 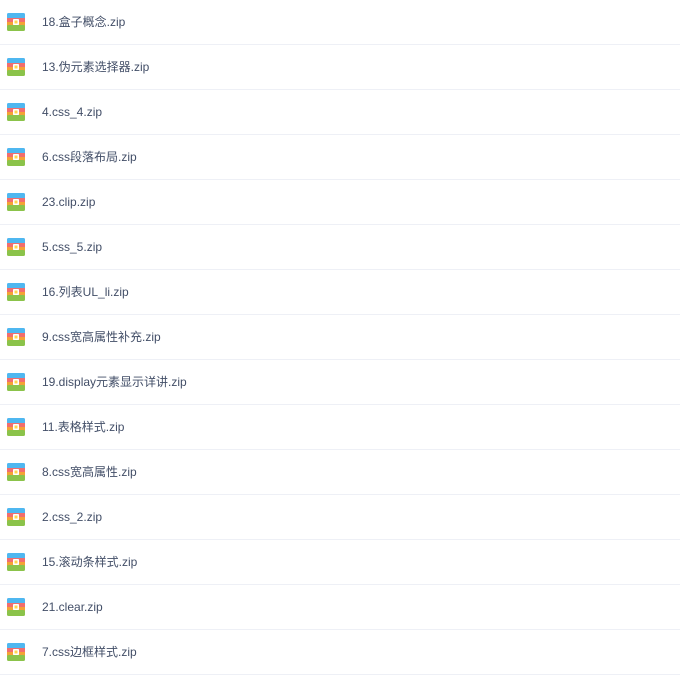 I want to click on file-name: 9.css宽高属性补充.zip, so click(x=101, y=337).